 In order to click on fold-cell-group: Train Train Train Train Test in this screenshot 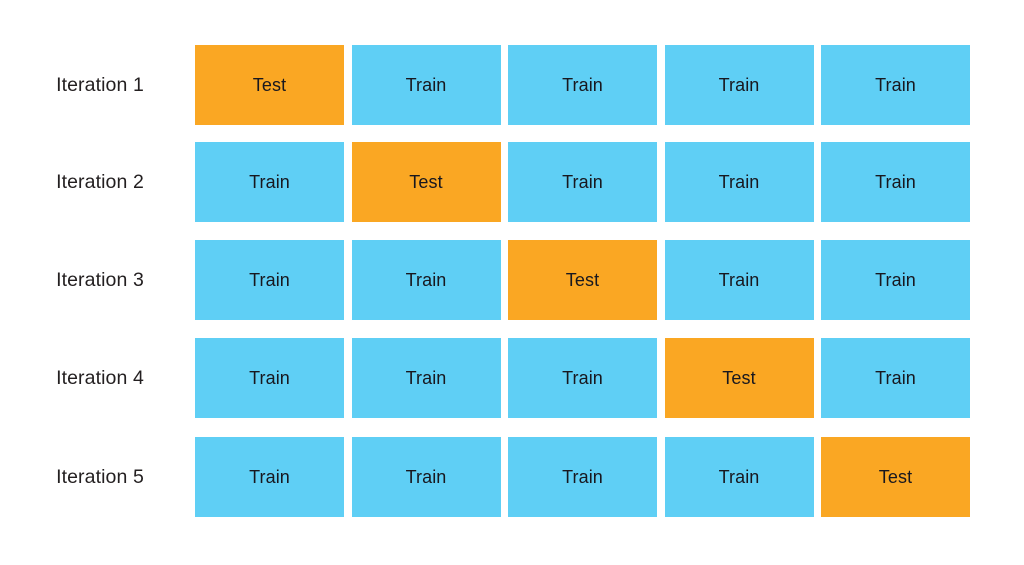, I will do `click(583, 477)`.